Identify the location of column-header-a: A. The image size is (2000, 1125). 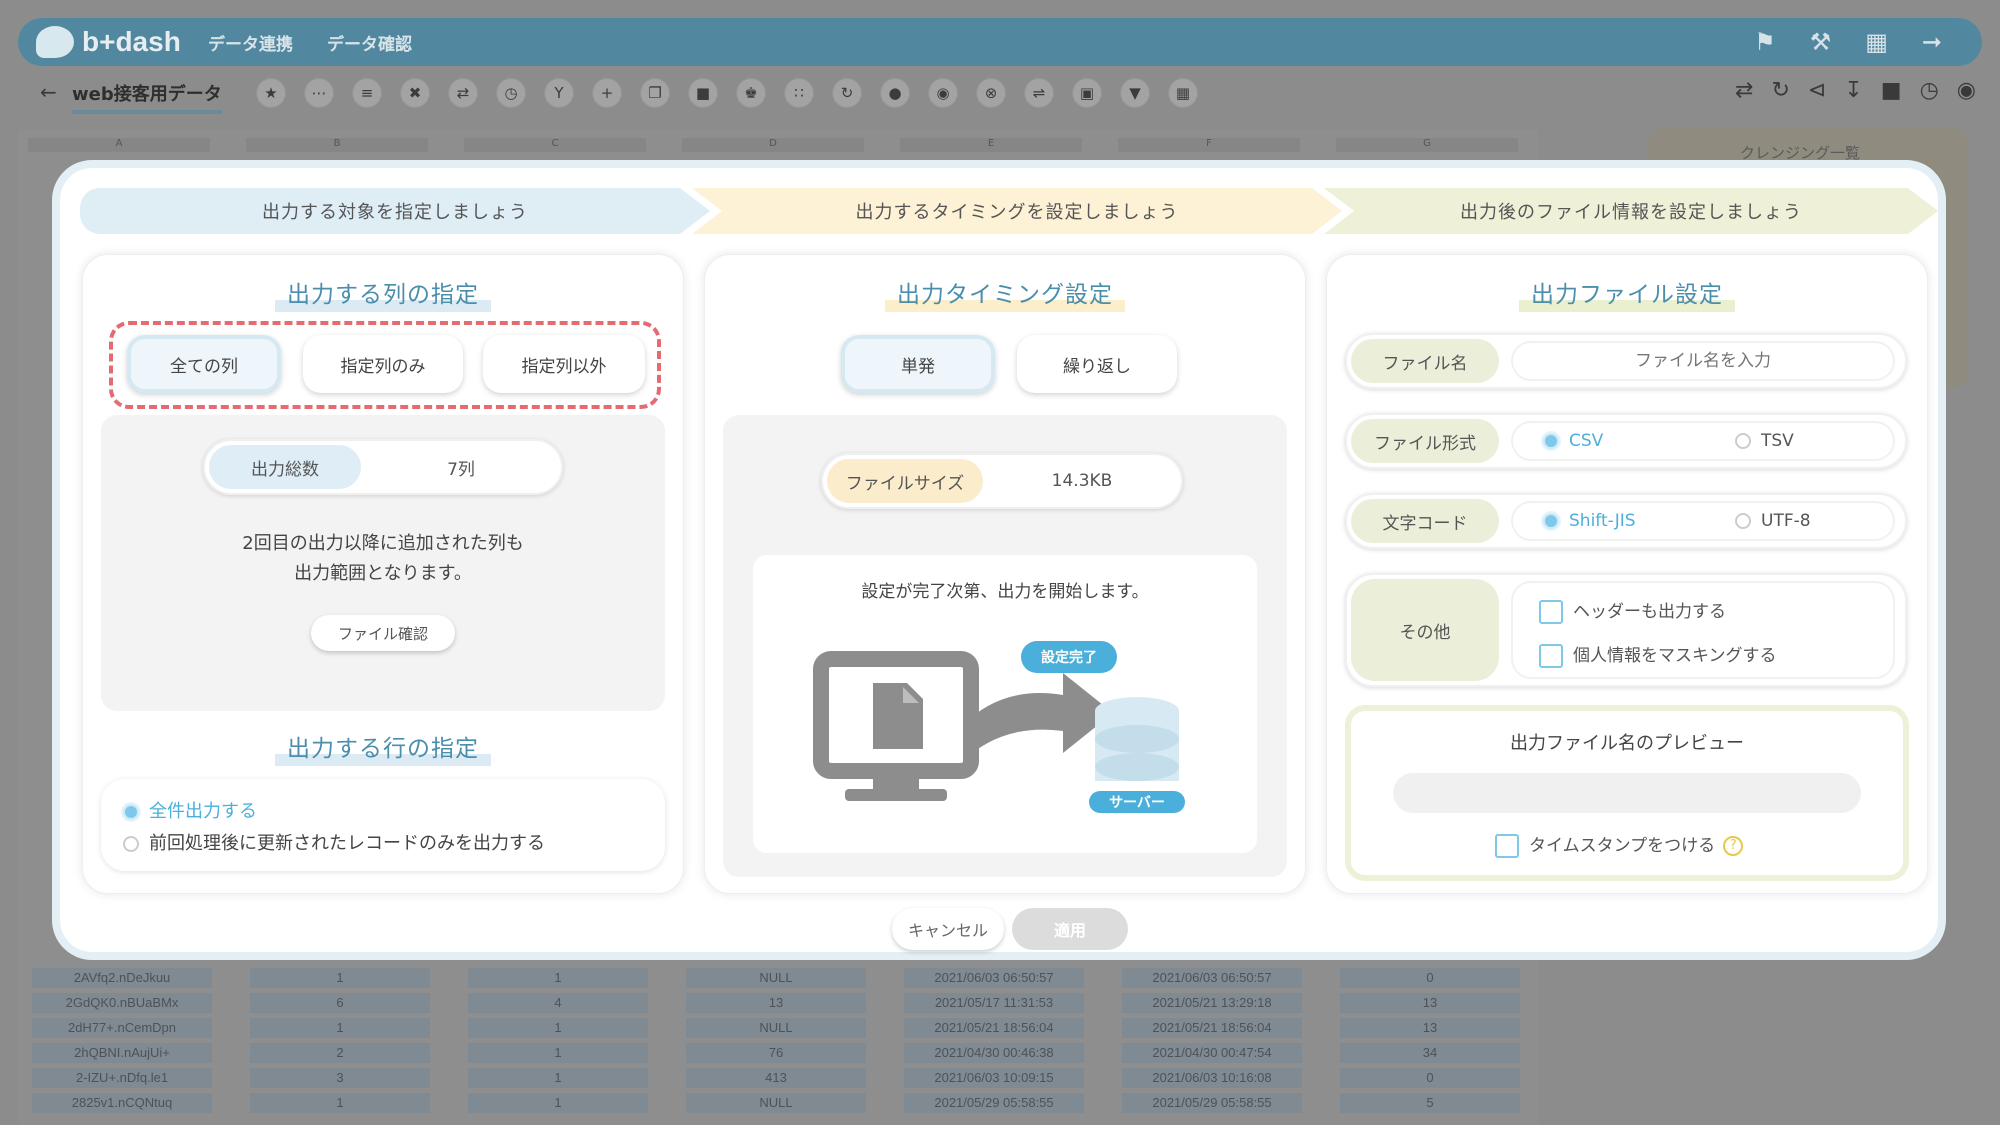
(119, 145).